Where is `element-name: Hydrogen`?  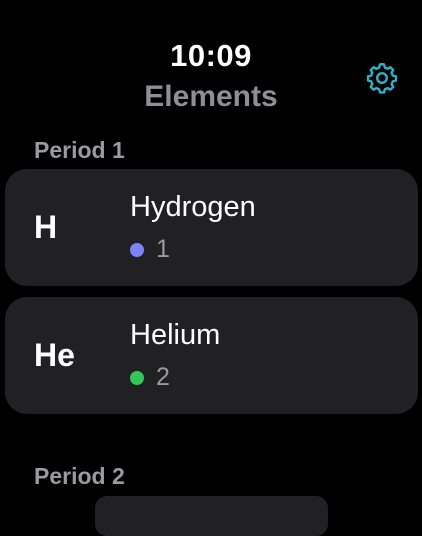 element-name: Hydrogen is located at coordinates (193, 207).